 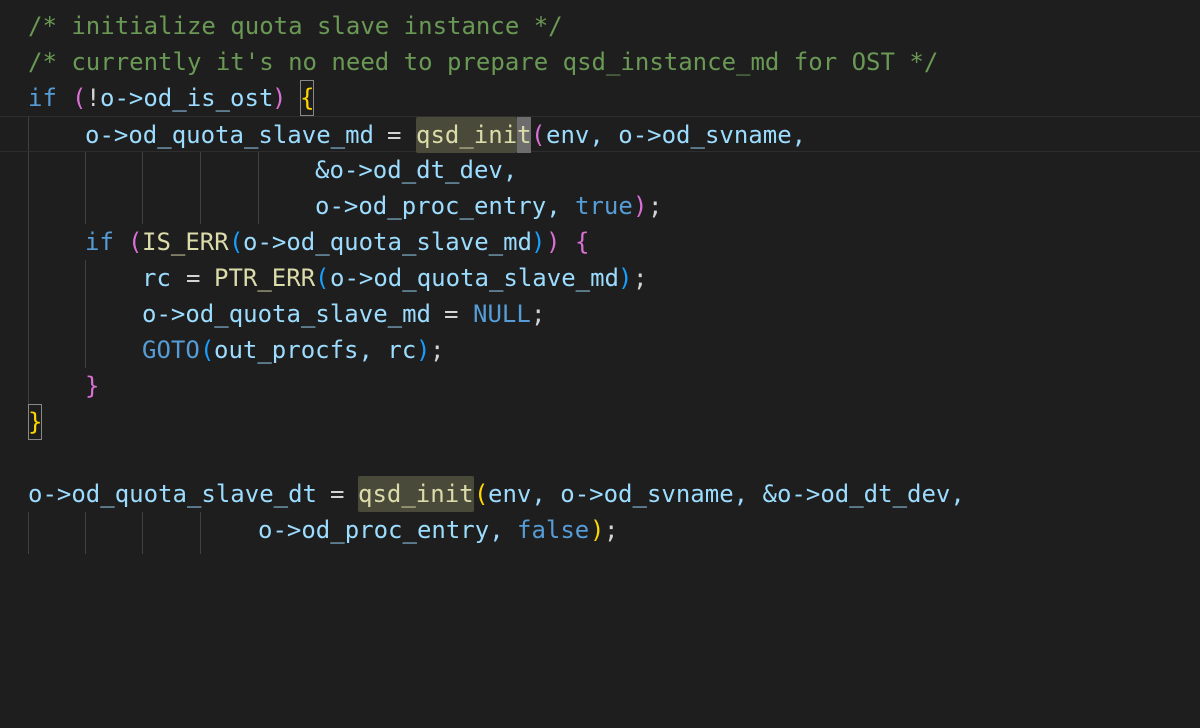 What do you see at coordinates (600, 26) in the screenshot?
I see `code-line: /* initialize quota slave instance */` at bounding box center [600, 26].